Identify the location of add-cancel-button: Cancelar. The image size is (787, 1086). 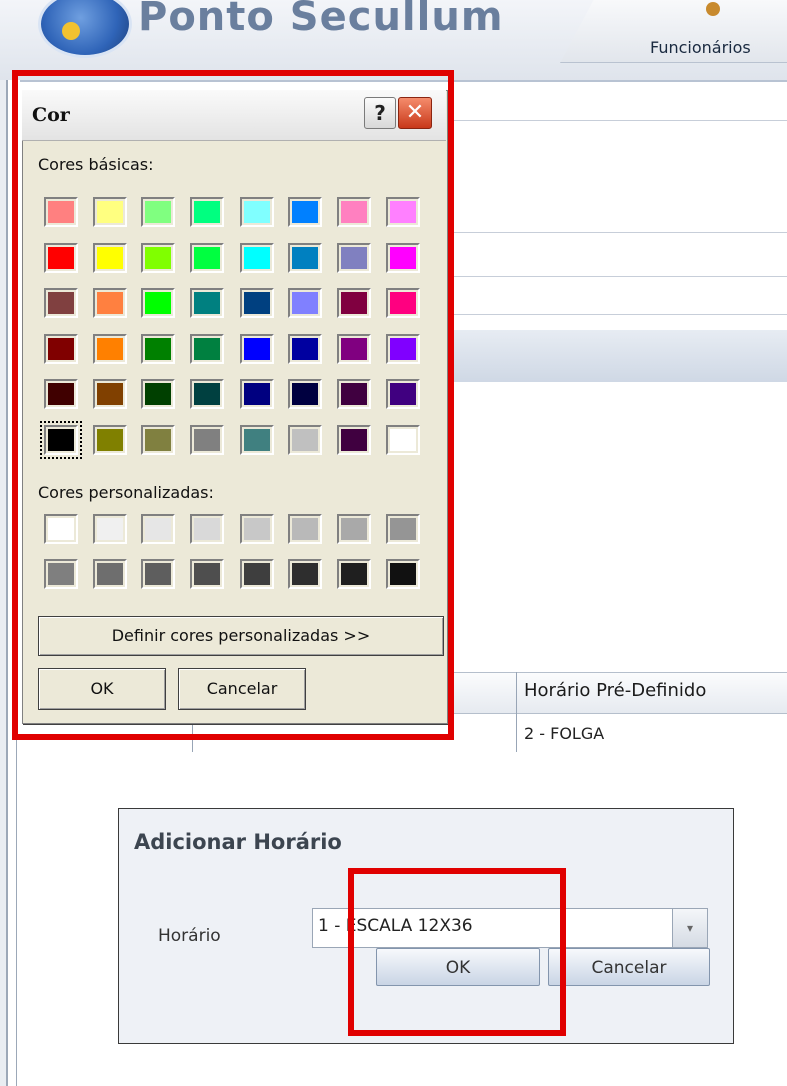
(629, 967).